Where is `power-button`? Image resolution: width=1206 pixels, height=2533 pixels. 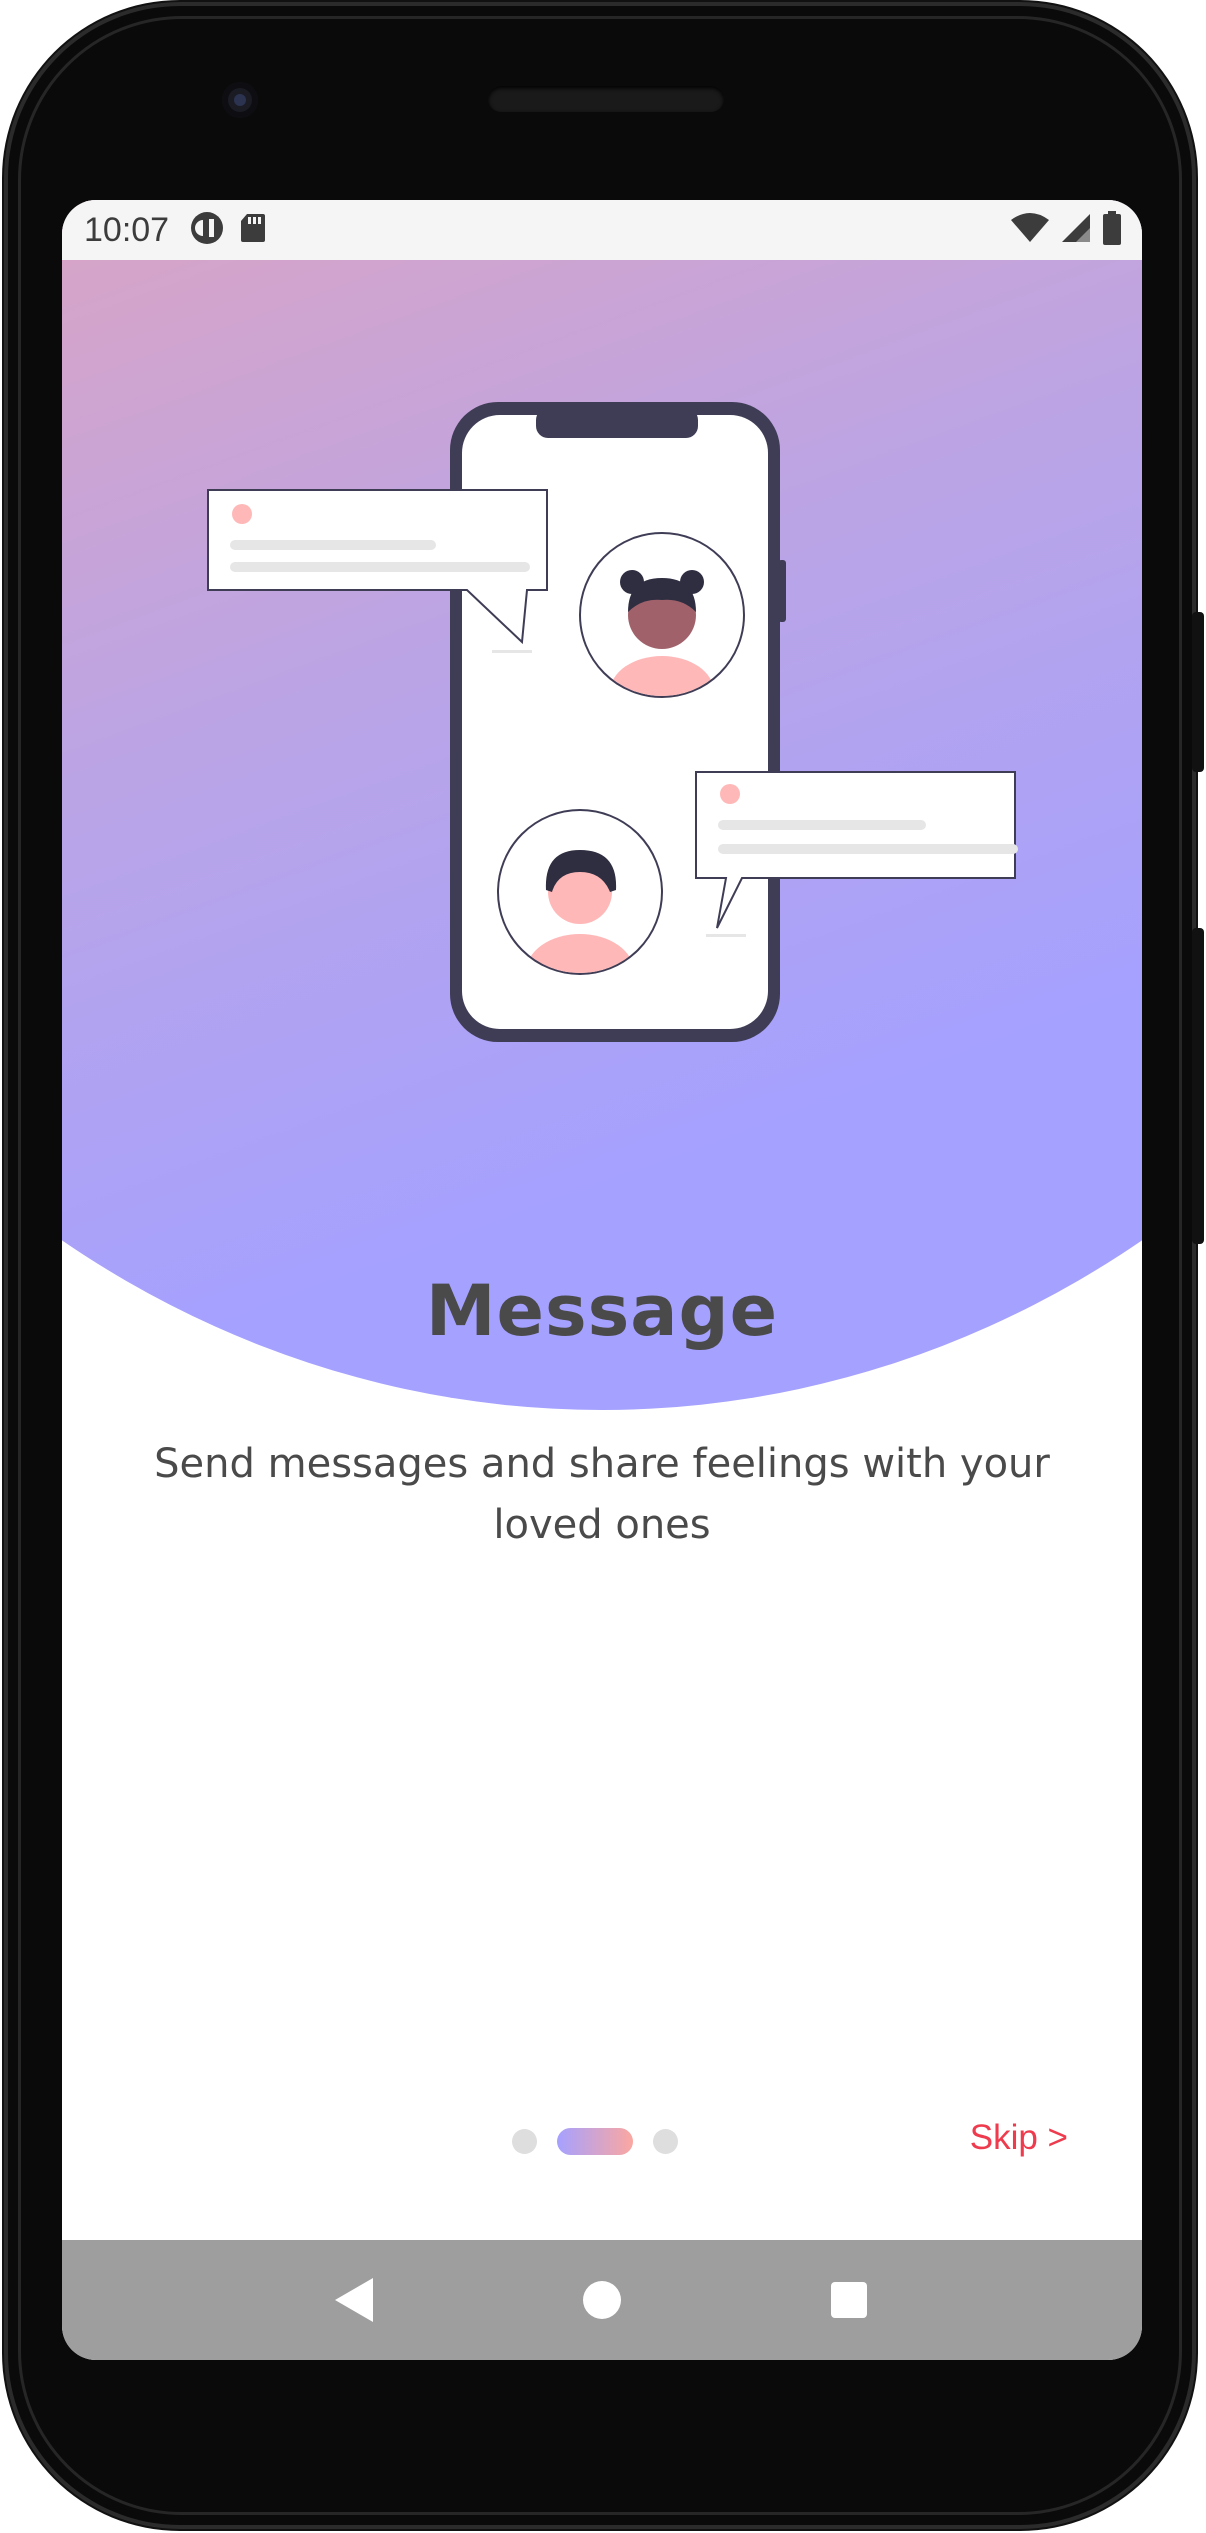 power-button is located at coordinates (1198, 692).